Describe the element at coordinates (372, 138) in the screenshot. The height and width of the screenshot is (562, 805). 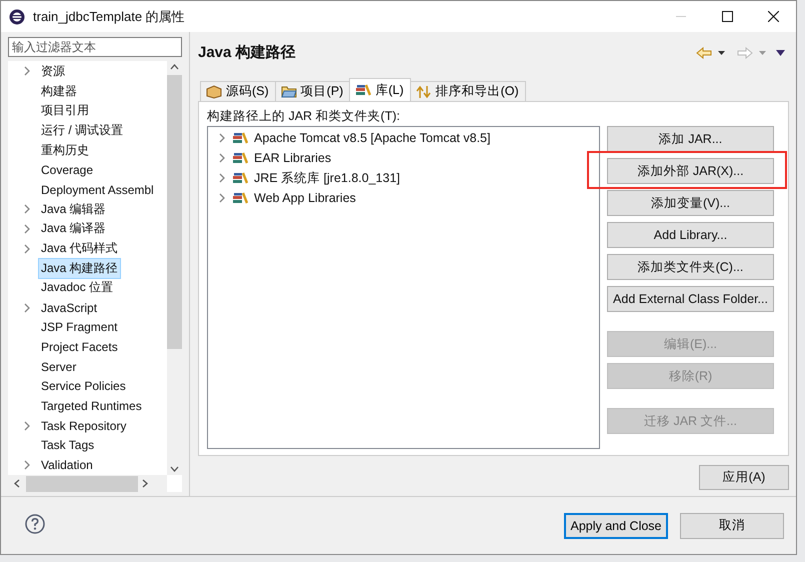
I see `library-item: Apache Tomcat v8.5 [Apache Tomcat v8.5]` at that location.